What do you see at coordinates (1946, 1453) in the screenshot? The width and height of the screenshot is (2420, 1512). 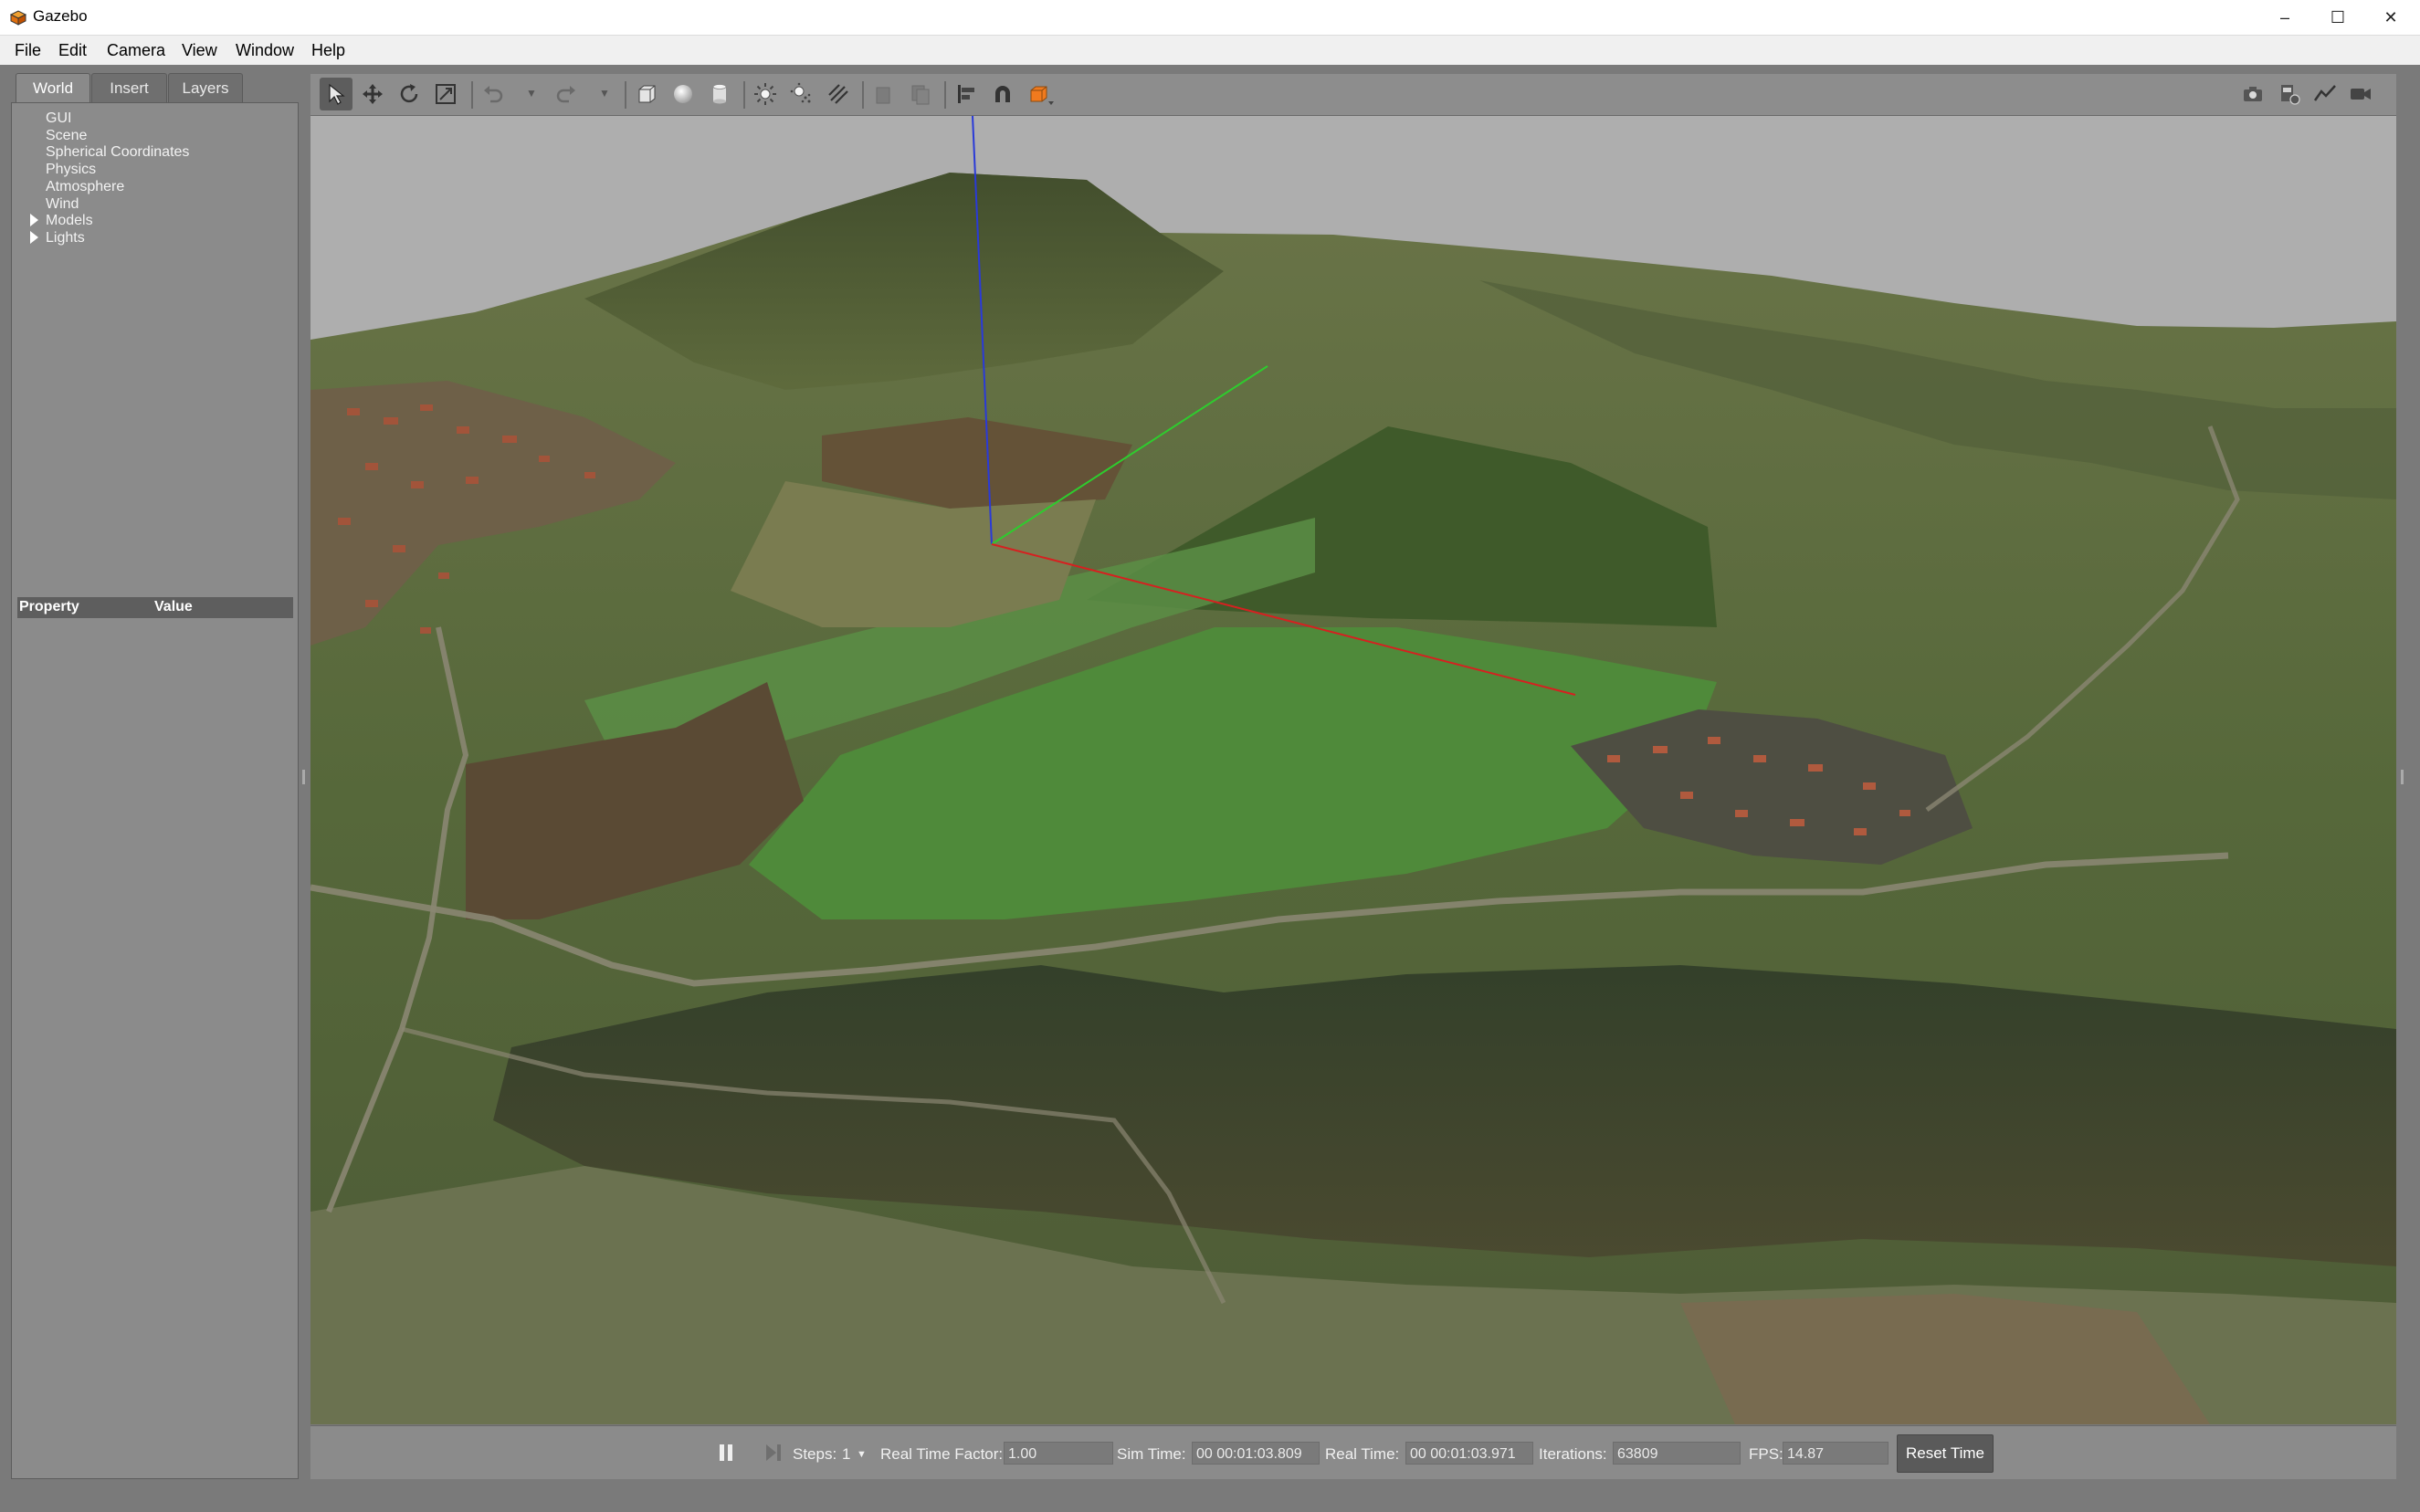 I see `reset-time-button: Reset Time` at bounding box center [1946, 1453].